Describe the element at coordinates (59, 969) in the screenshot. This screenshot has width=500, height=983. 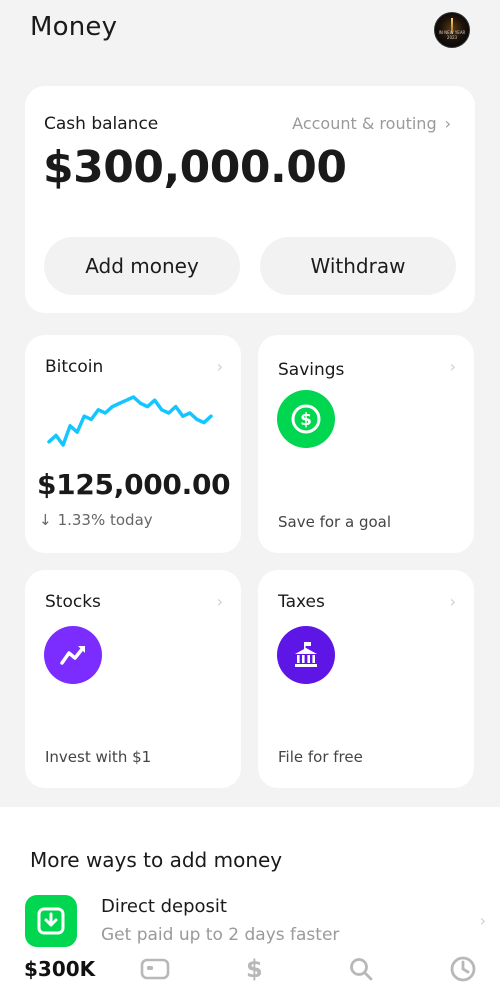
I see `tab-balance: $300K` at that location.